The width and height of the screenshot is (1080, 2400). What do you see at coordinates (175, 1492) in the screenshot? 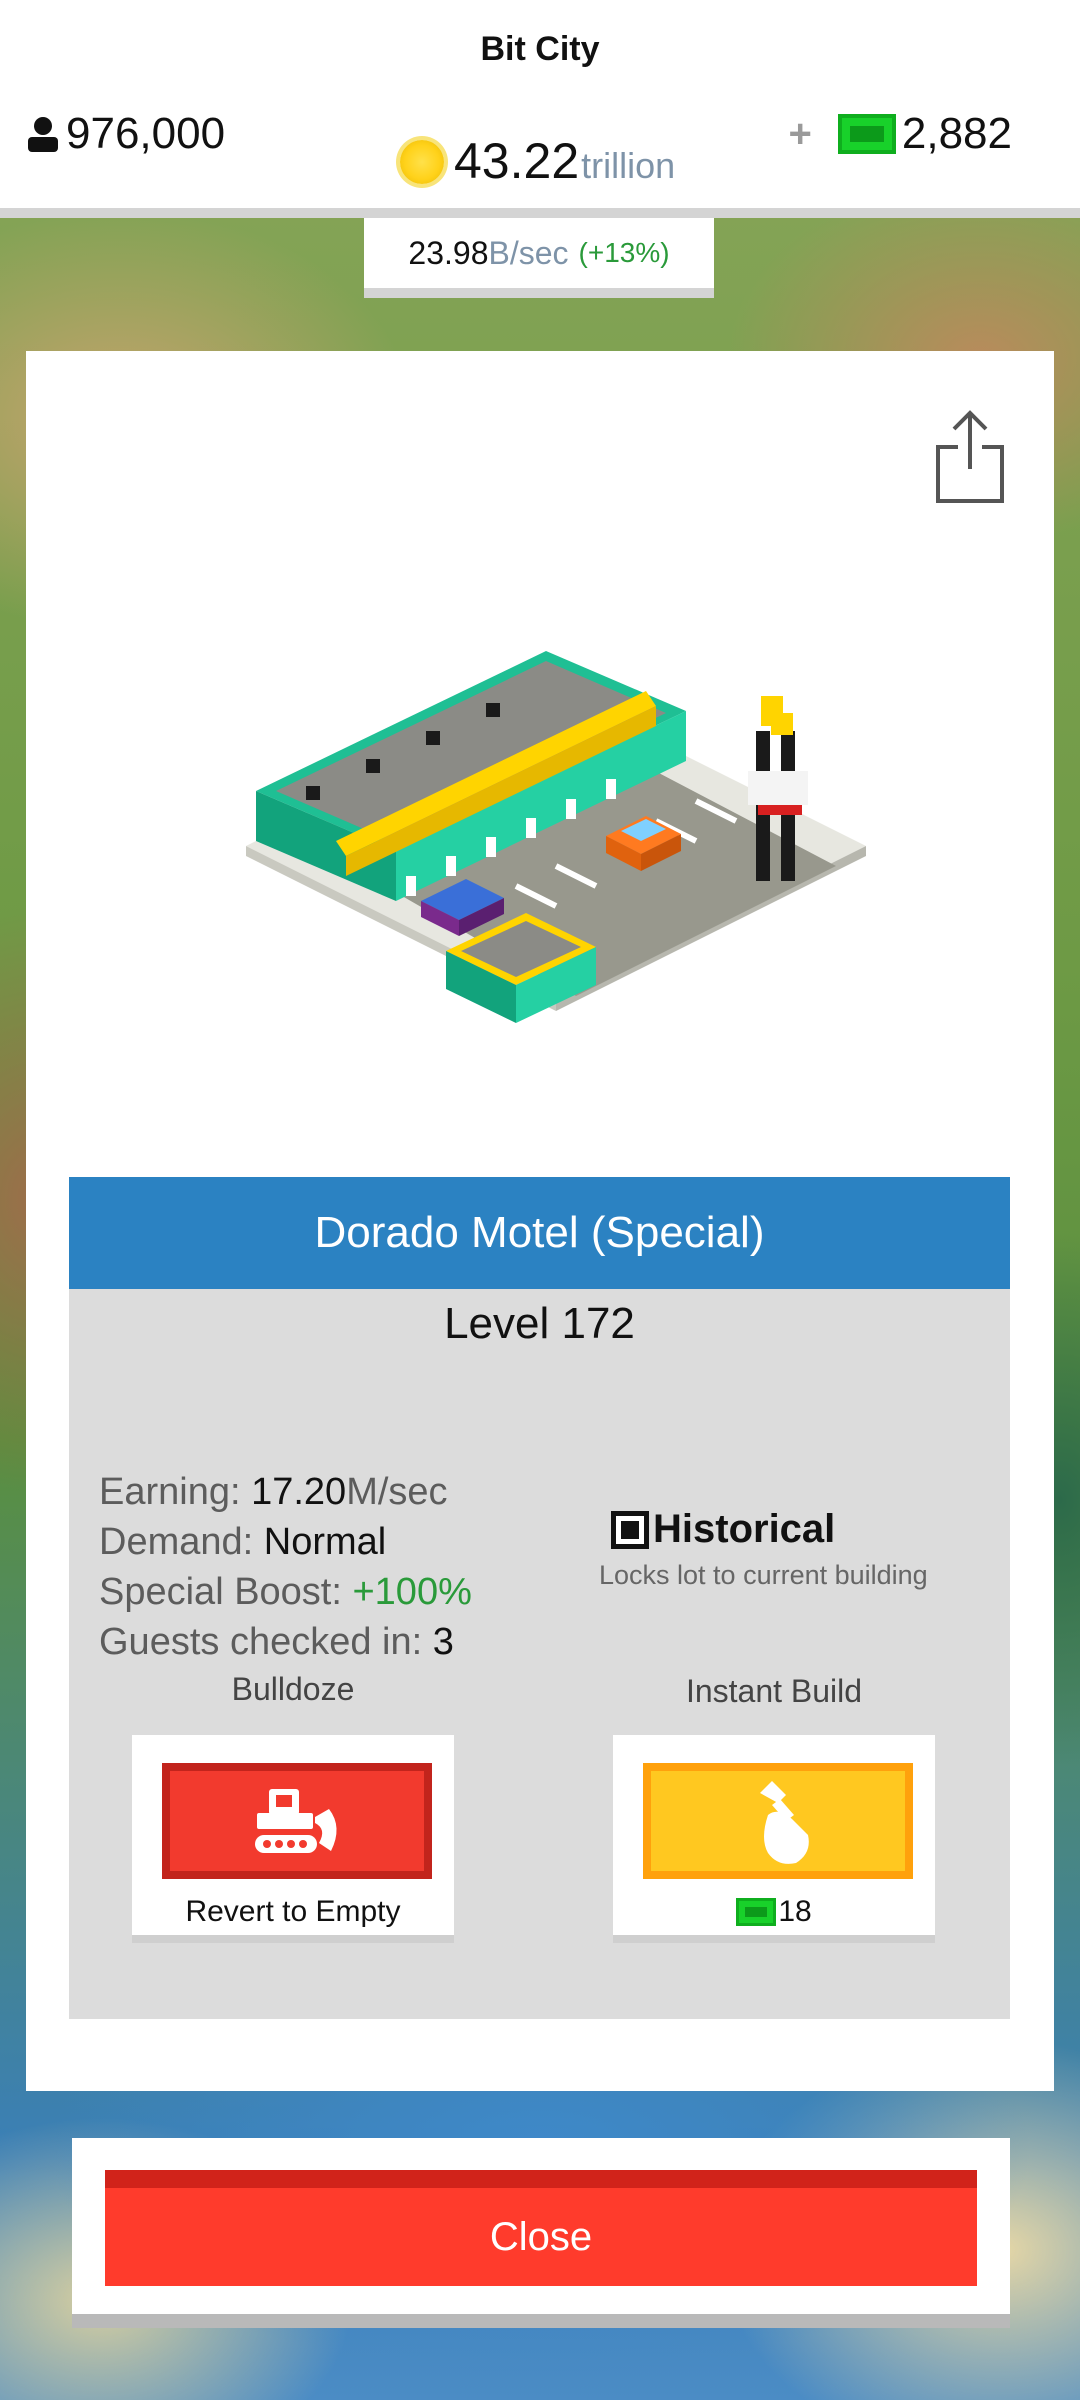
I see `stat-label: Earning:` at bounding box center [175, 1492].